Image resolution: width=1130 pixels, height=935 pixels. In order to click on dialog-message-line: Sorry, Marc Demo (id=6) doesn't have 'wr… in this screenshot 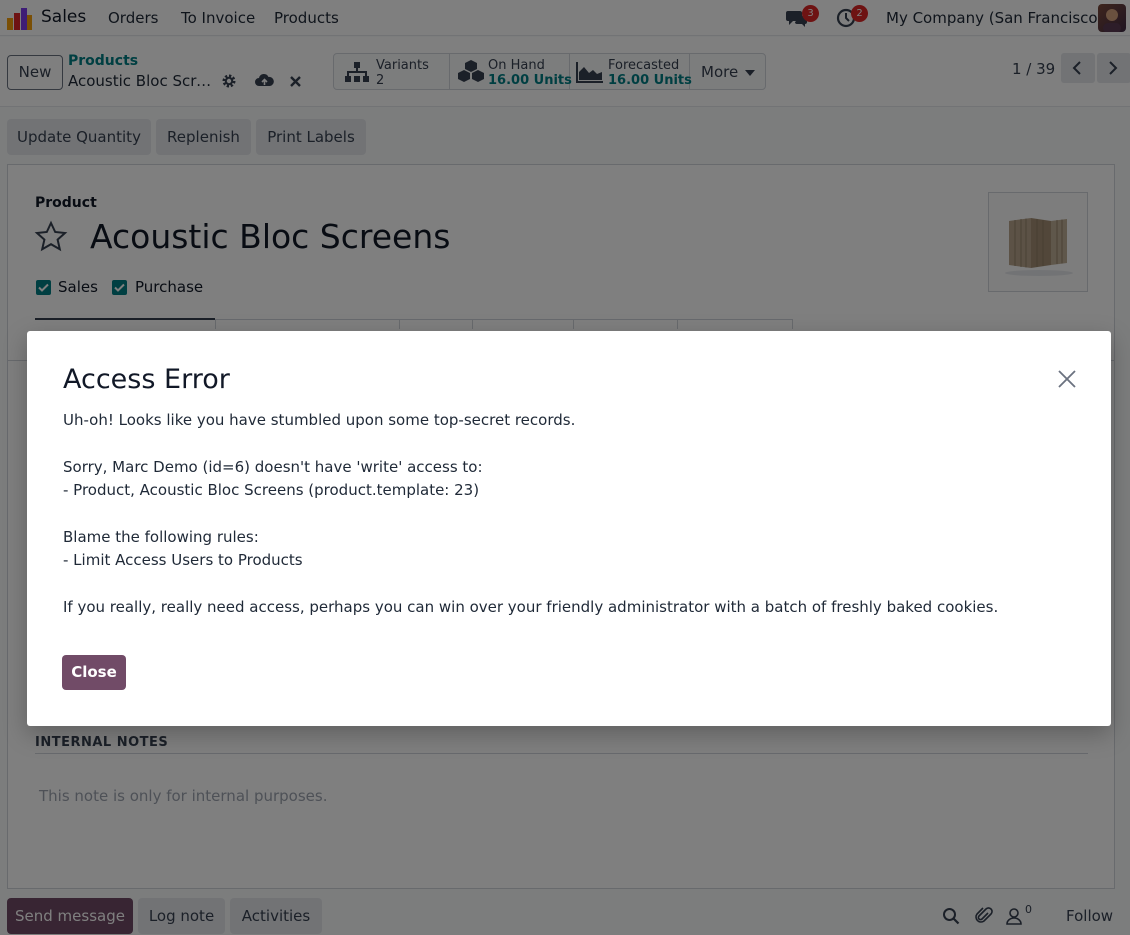, I will do `click(273, 467)`.